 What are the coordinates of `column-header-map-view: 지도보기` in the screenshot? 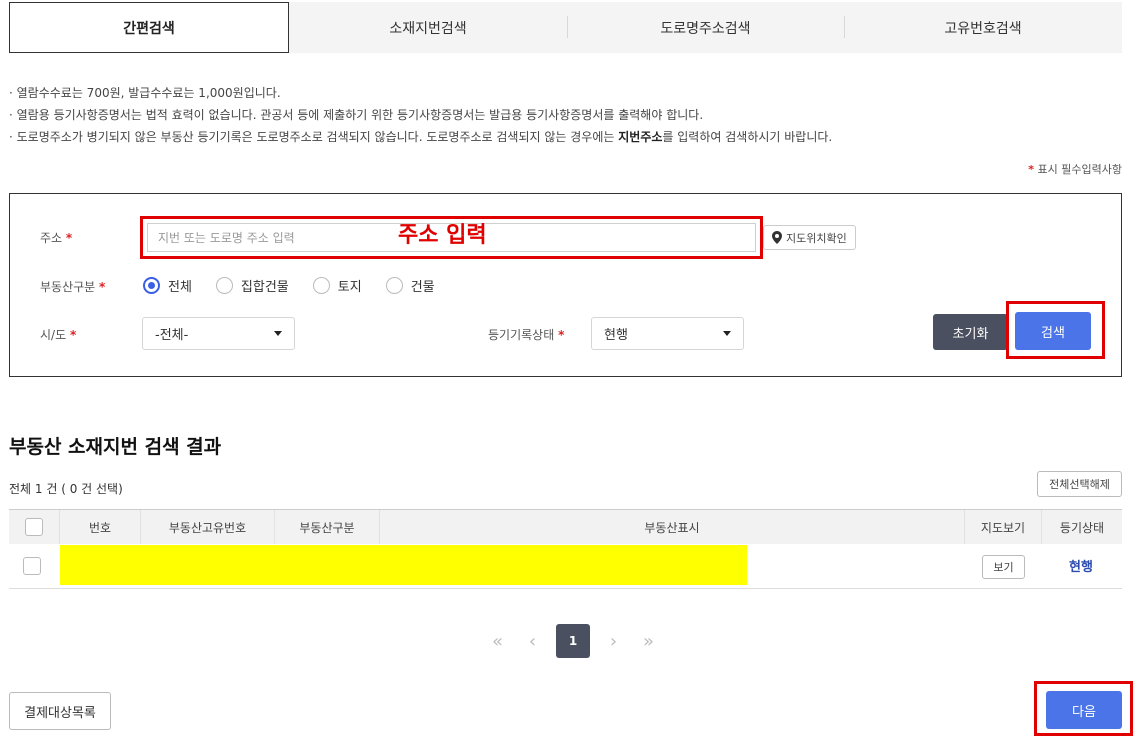 It's located at (1003, 527).